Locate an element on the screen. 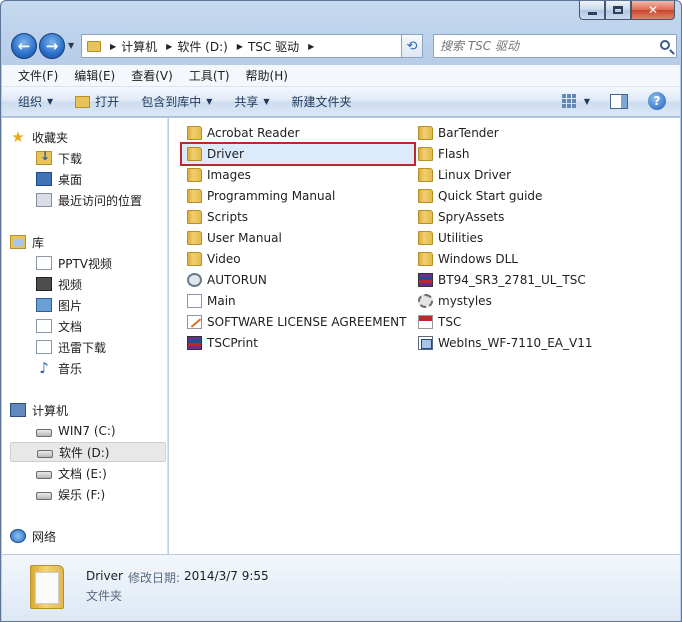 This screenshot has width=682, height=622. sidebar-item-recent: 最近访问的位置 is located at coordinates (89, 200).